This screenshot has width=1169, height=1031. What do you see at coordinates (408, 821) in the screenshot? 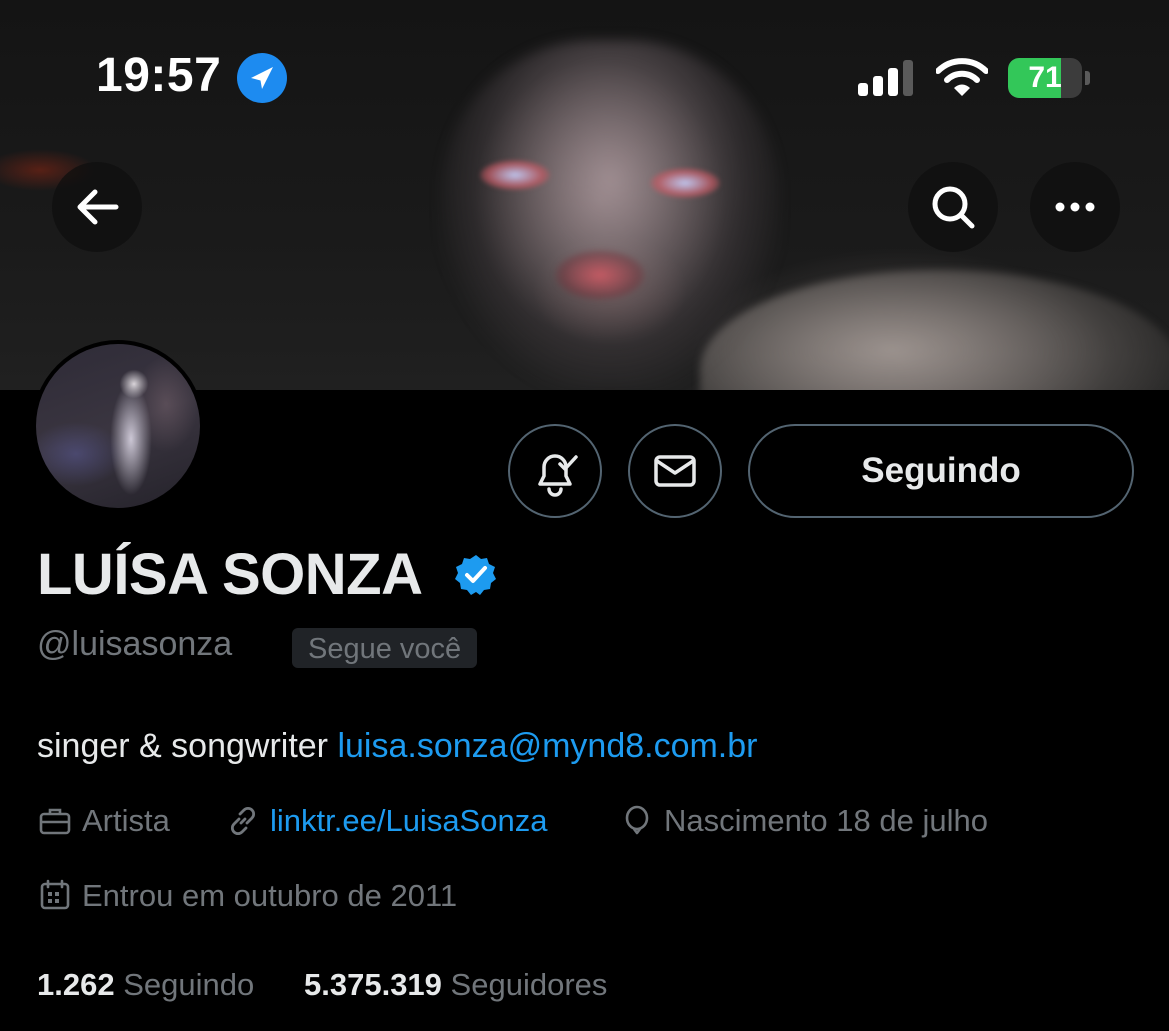
I see `profile-website-link: linktr.ee/LuisaSonza` at bounding box center [408, 821].